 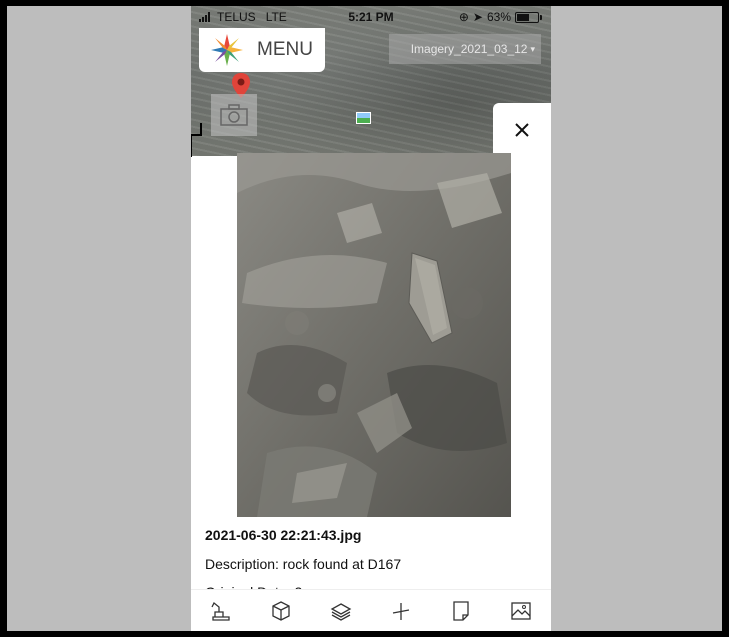 I want to click on imagery-value: Imagery_2021_03_12, so click(x=469, y=49).